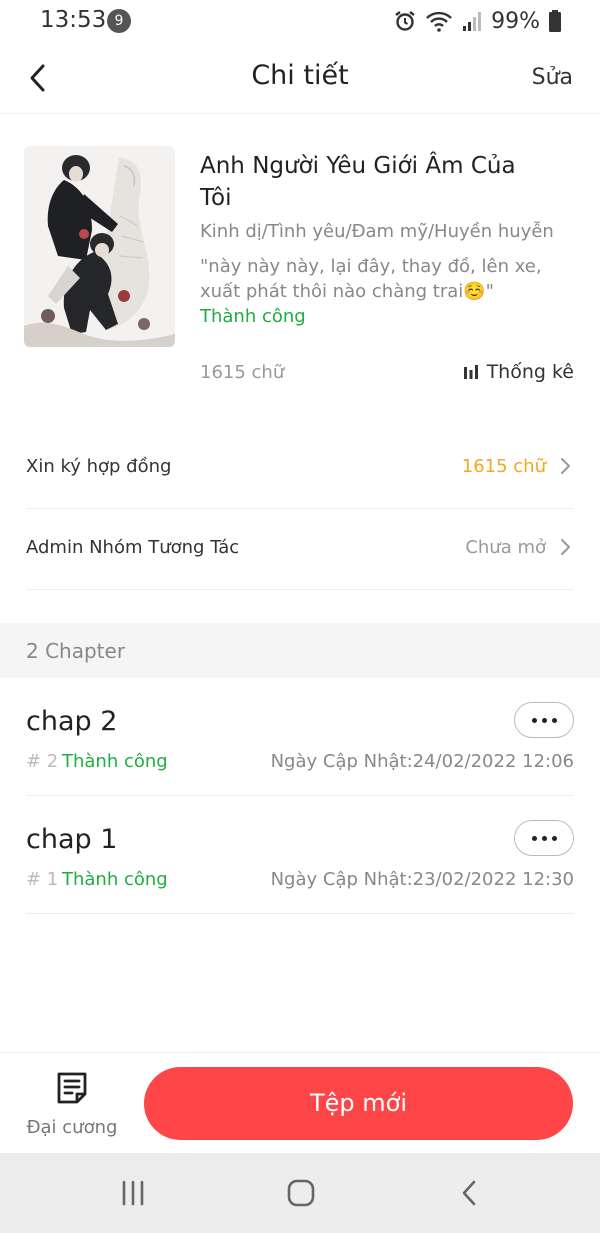 This screenshot has width=600, height=1233. What do you see at coordinates (133, 547) in the screenshot?
I see `admin-group-label: Admin Nhóm Tương Tác` at bounding box center [133, 547].